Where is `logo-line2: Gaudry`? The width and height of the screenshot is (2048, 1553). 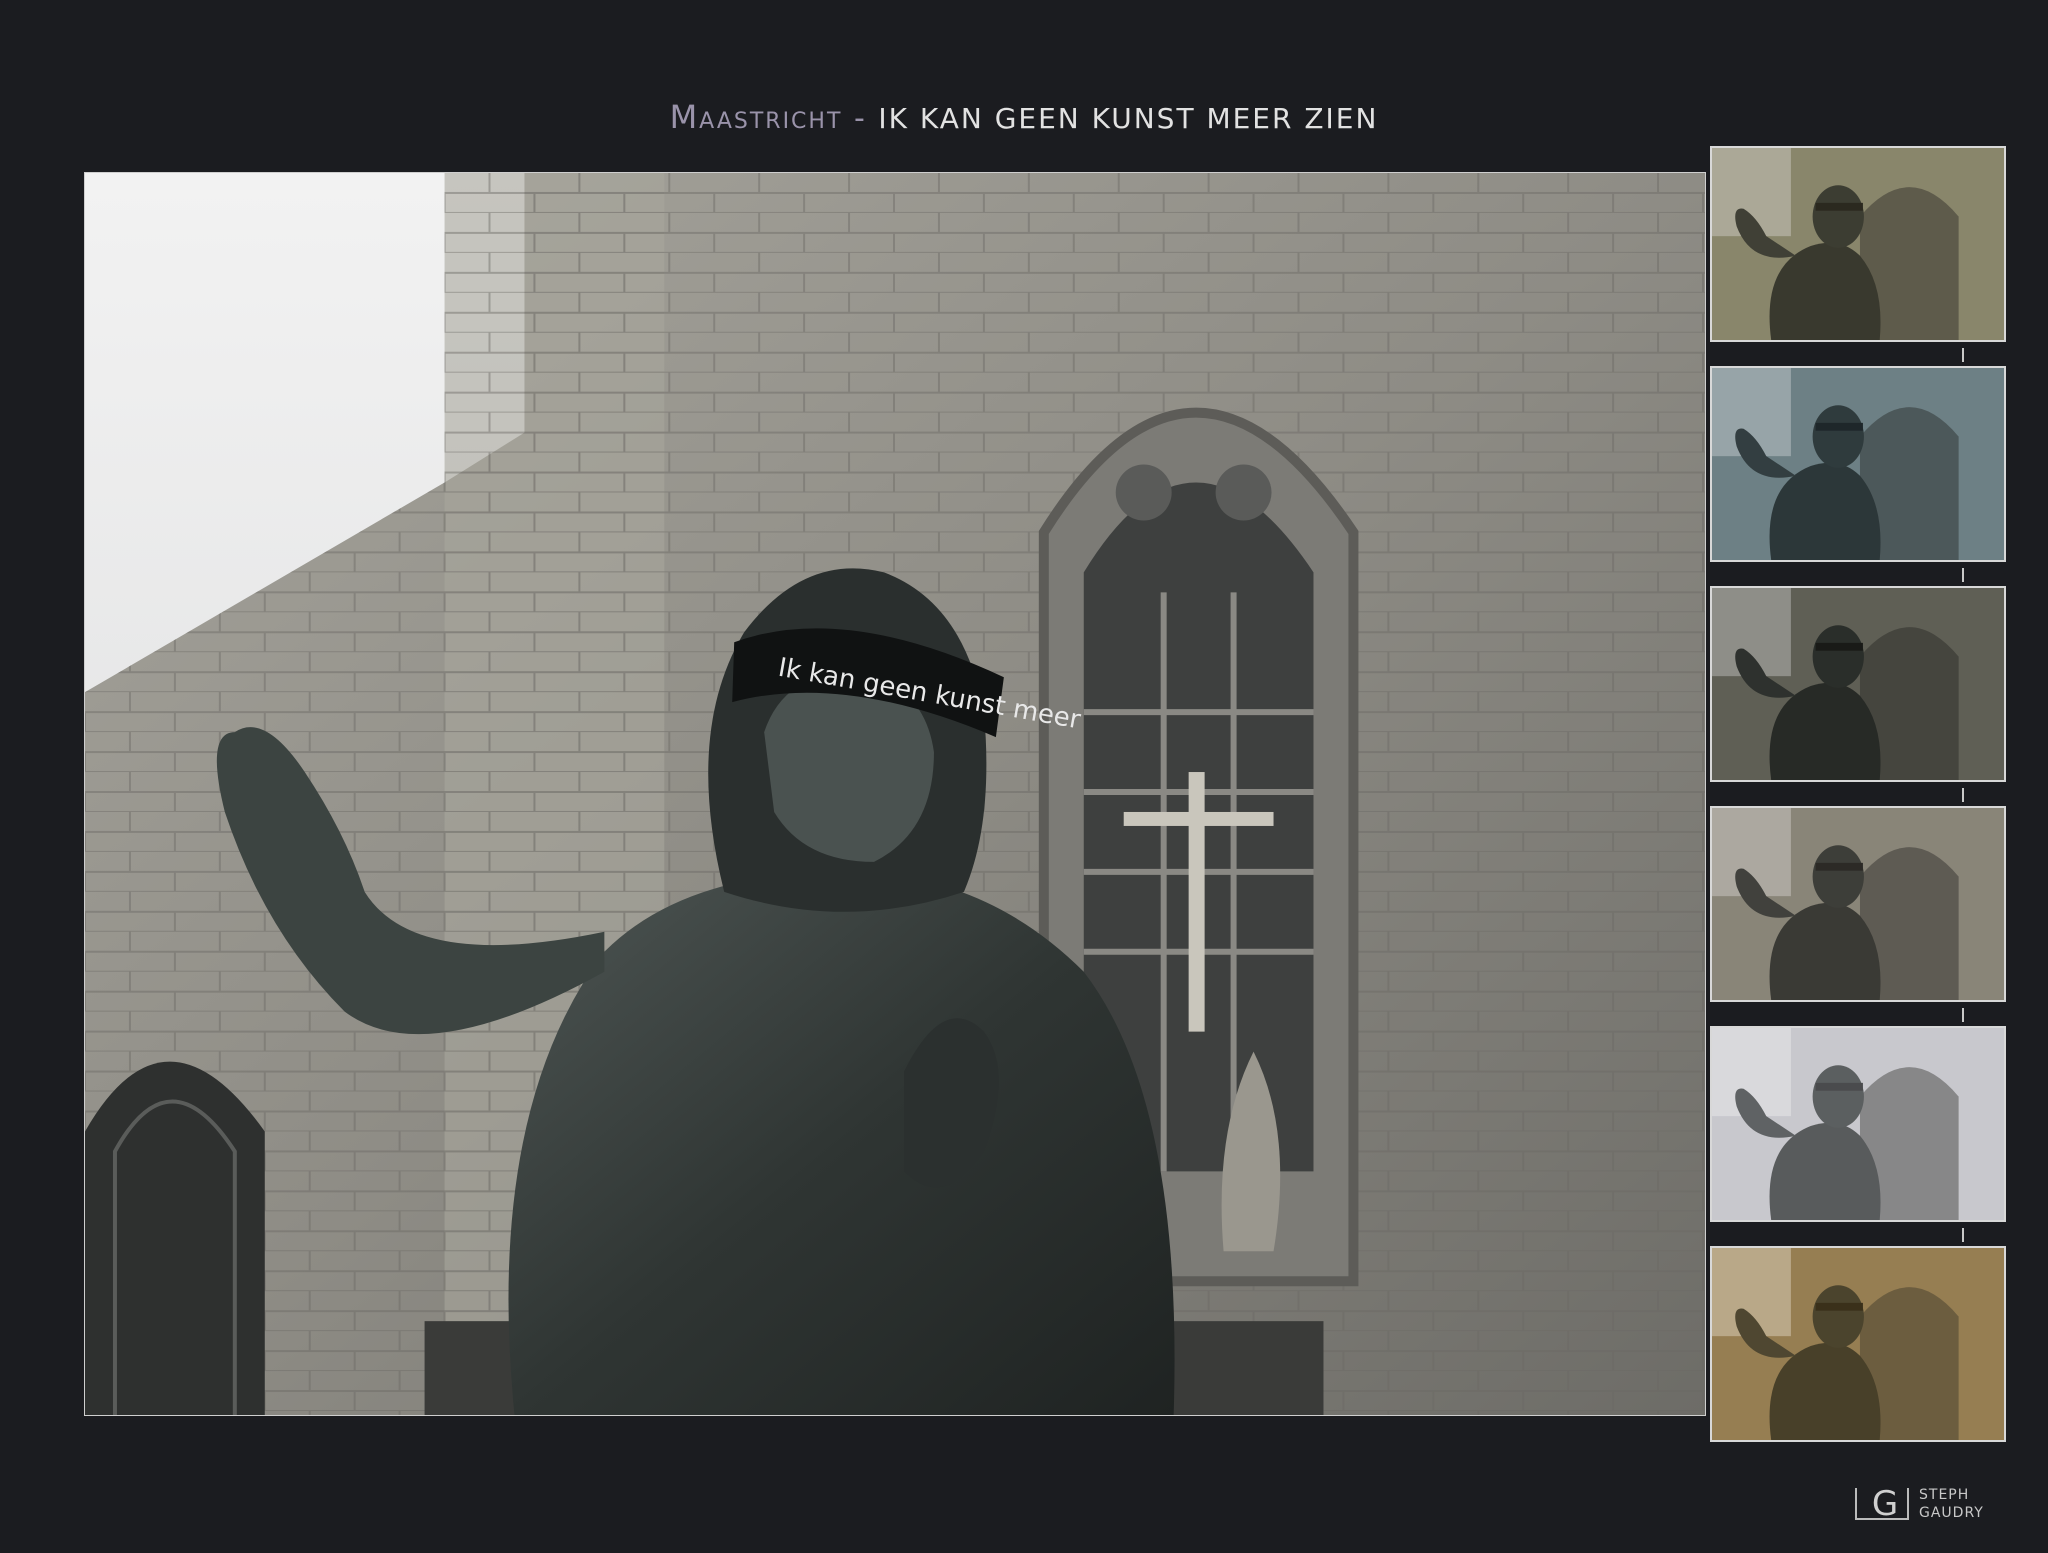 logo-line2: Gaudry is located at coordinates (1951, 1513).